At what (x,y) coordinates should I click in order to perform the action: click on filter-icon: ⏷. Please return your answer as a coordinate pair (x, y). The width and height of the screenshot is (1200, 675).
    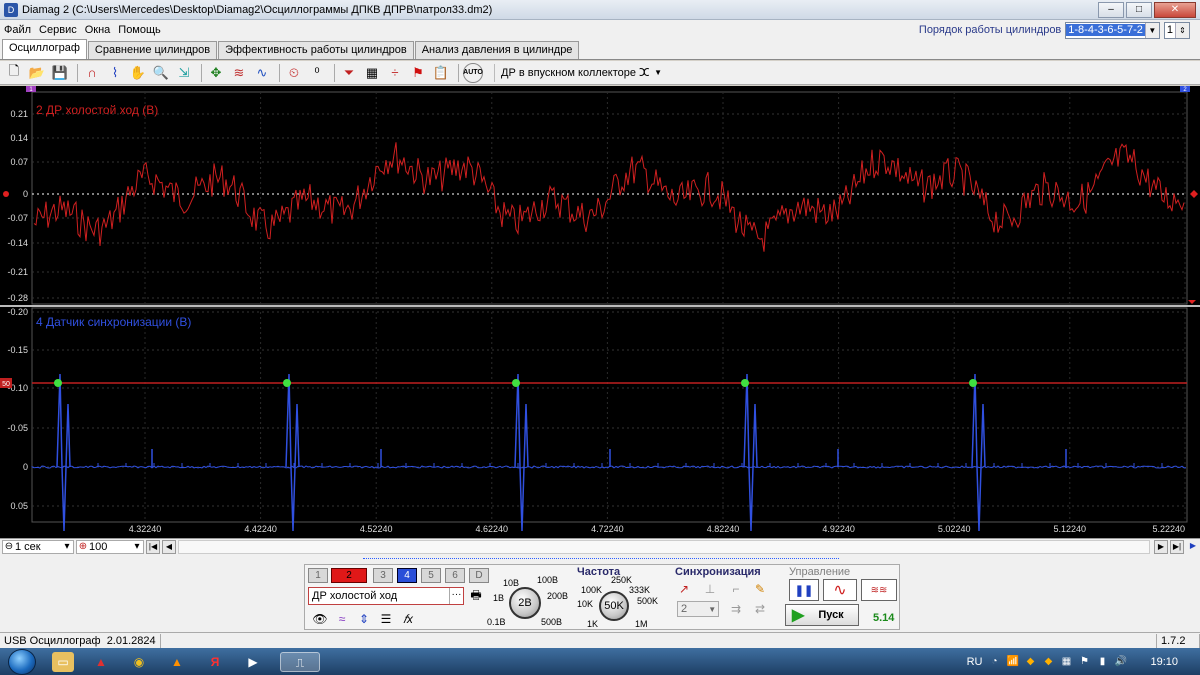
    Looking at the image, I should click on (349, 73).